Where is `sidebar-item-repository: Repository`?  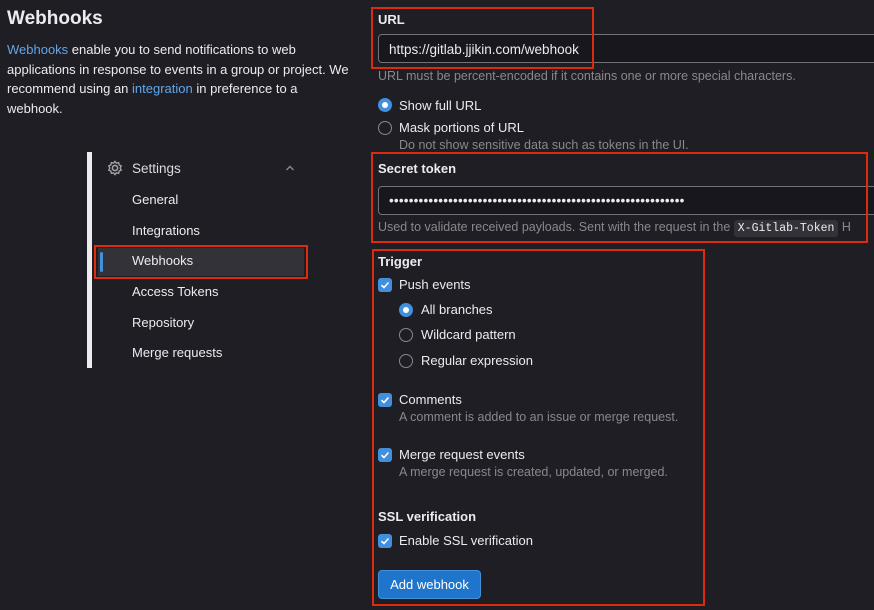
sidebar-item-repository: Repository is located at coordinates (163, 322).